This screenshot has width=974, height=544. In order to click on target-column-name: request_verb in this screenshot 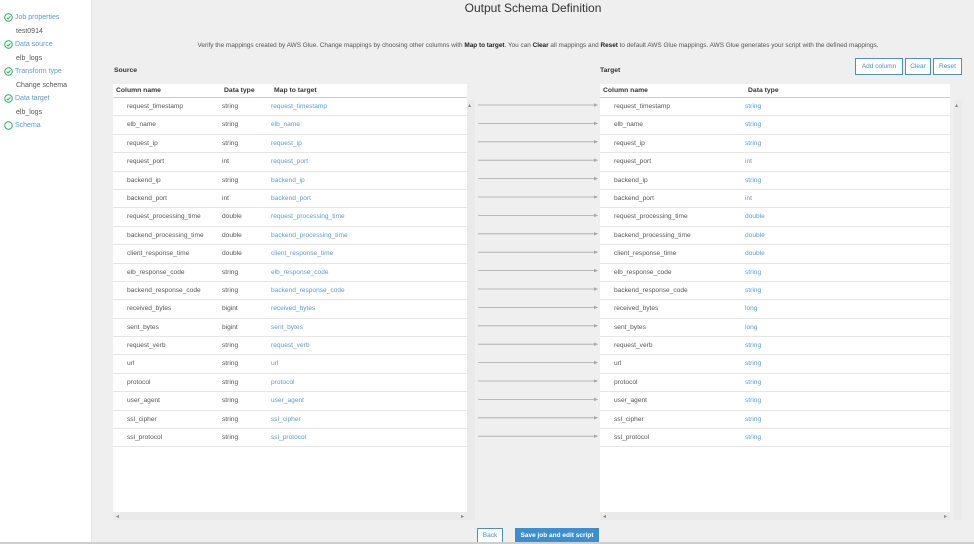, I will do `click(633, 346)`.